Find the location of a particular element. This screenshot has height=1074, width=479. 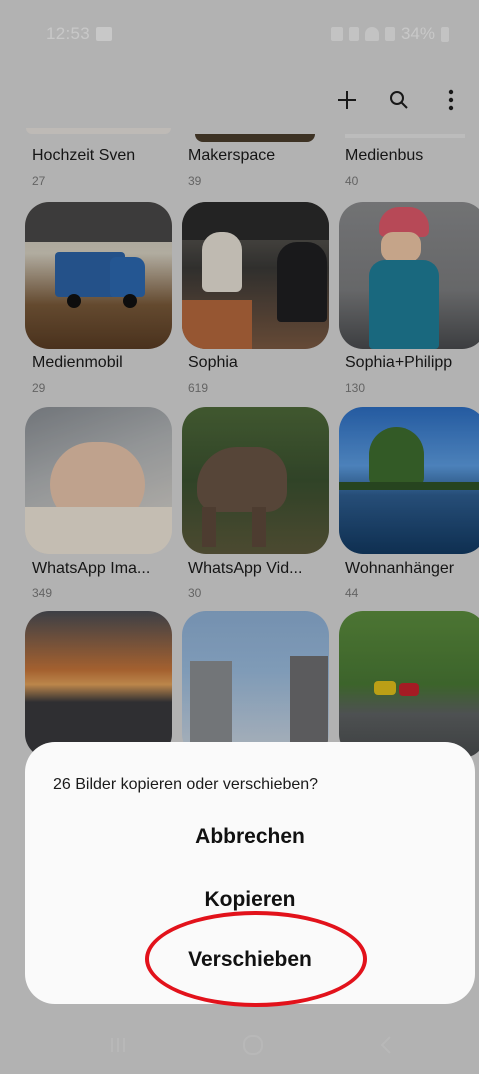

album-name: Sophia is located at coordinates (213, 363).